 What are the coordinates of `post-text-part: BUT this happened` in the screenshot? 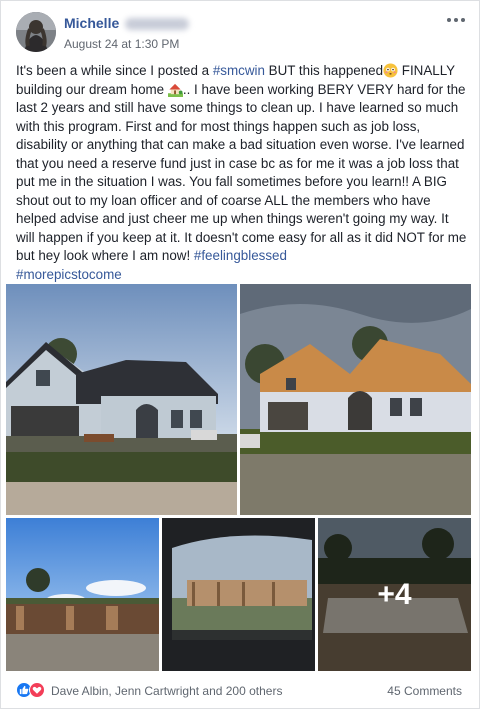 It's located at (324, 70).